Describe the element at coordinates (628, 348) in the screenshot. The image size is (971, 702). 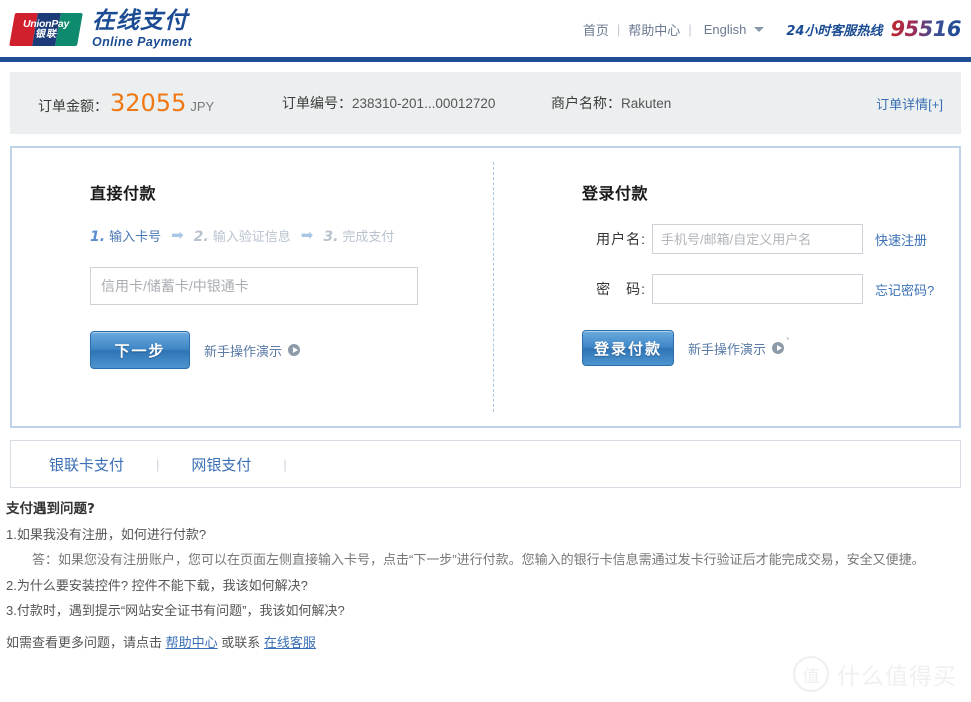
I see `login-pay-button: 登录付款` at that location.